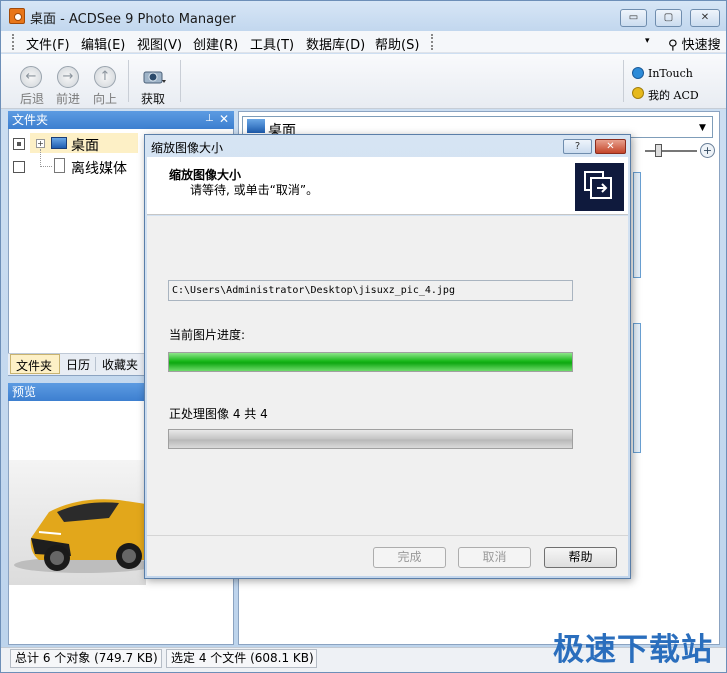  I want to click on search-icon: ⚲, so click(673, 45).